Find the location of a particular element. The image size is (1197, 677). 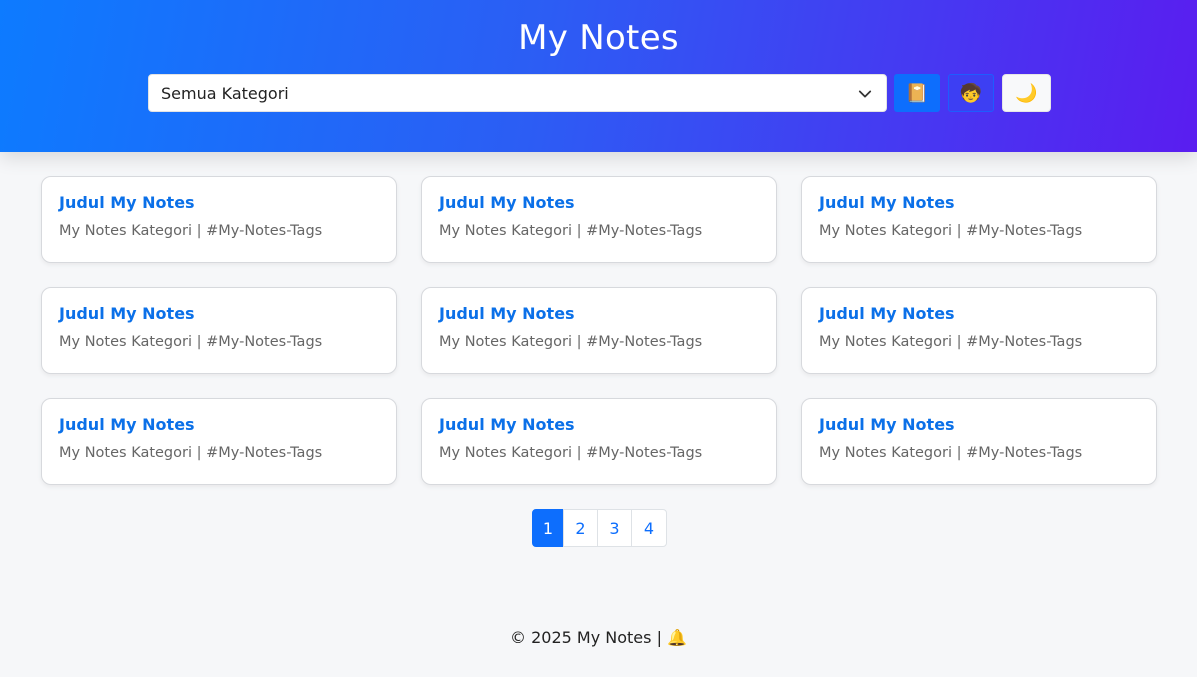

profile-button: 🧒 is located at coordinates (971, 93).